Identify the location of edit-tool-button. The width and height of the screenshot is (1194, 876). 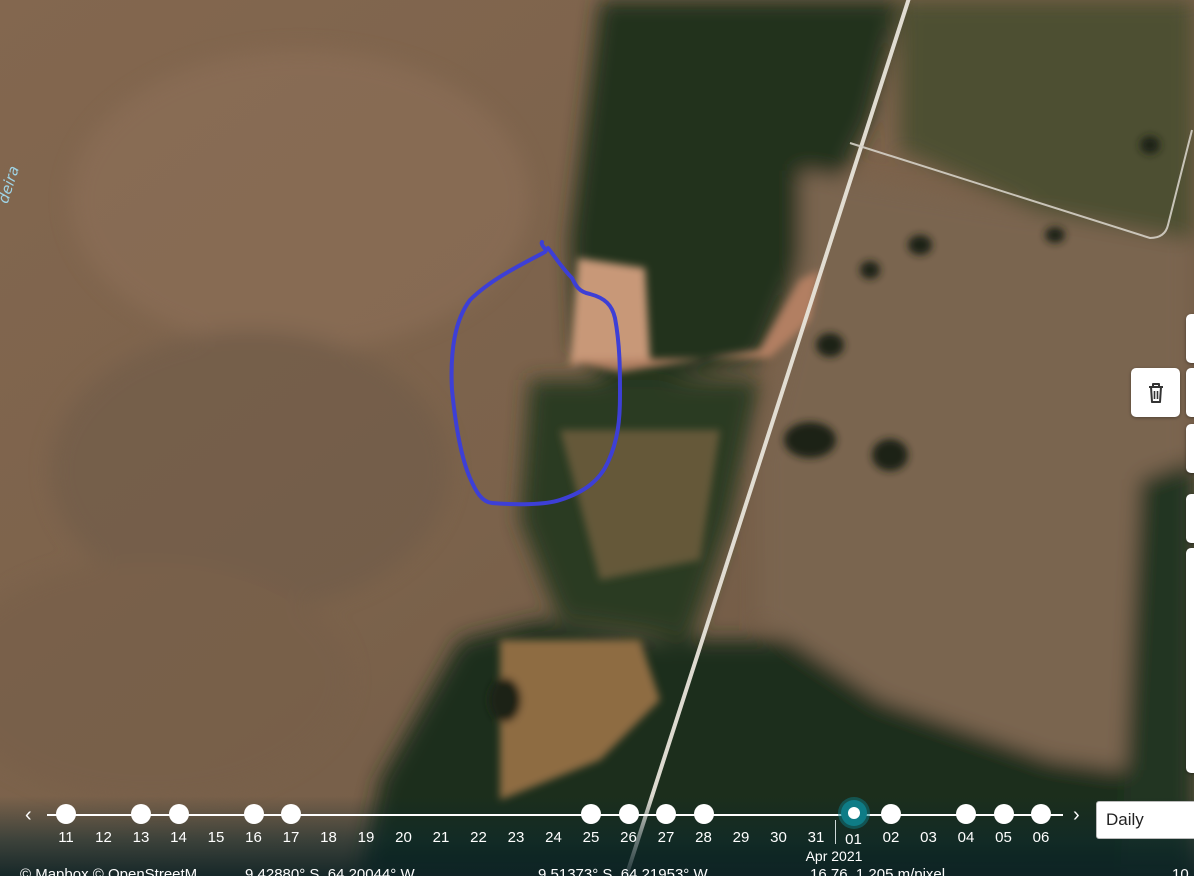
(1190, 392).